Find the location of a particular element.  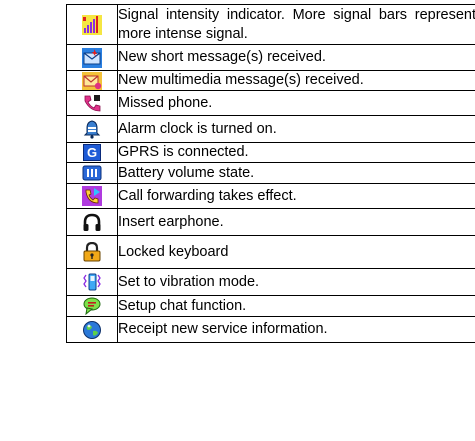

icon-description: Battery volume state. is located at coordinates (296, 173).